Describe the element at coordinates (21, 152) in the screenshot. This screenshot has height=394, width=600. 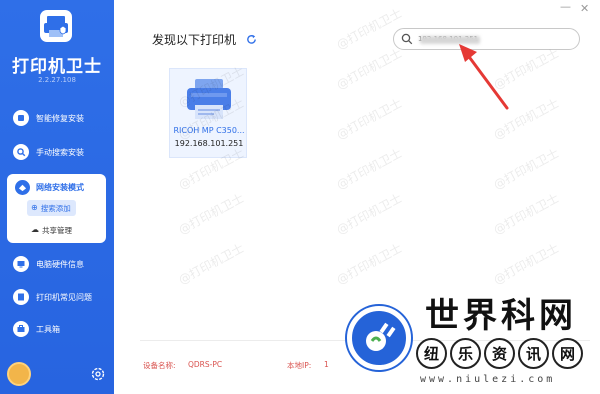
I see `hand-search-icon` at that location.